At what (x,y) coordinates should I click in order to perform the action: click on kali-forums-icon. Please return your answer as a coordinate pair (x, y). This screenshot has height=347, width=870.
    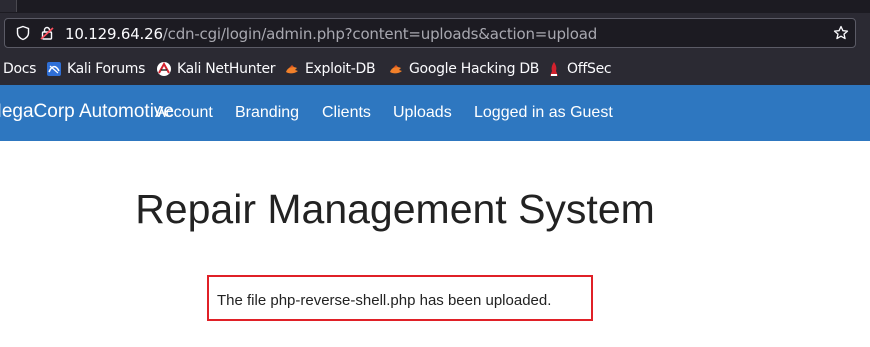
    Looking at the image, I should click on (54, 69).